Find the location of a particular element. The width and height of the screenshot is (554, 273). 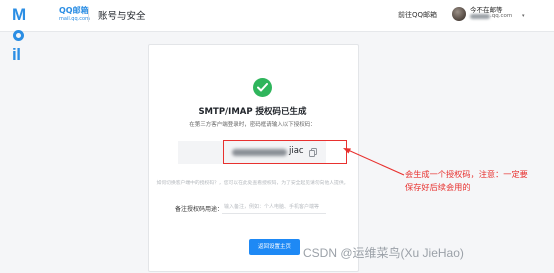

goto-qq-mail-link: 前往QQ邮箱 is located at coordinates (417, 15).